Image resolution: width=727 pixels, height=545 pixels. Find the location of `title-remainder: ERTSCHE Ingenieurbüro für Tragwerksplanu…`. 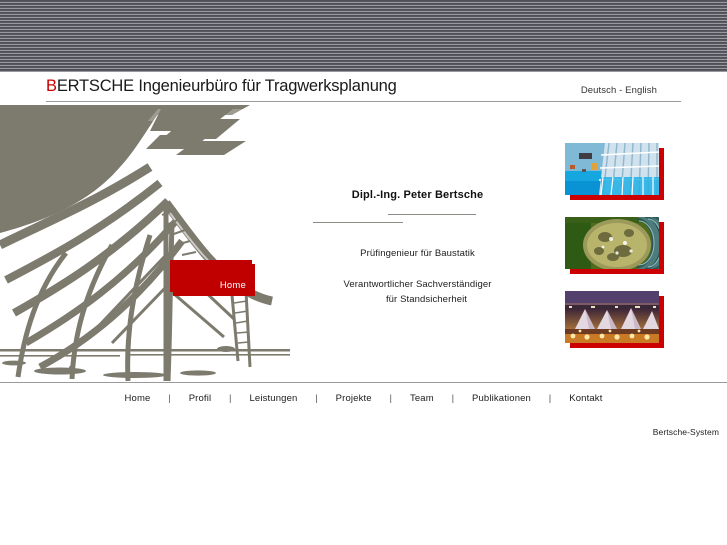

title-remainder: ERTSCHE Ingenieurbüro für Tragwerksplanu… is located at coordinates (226, 86).